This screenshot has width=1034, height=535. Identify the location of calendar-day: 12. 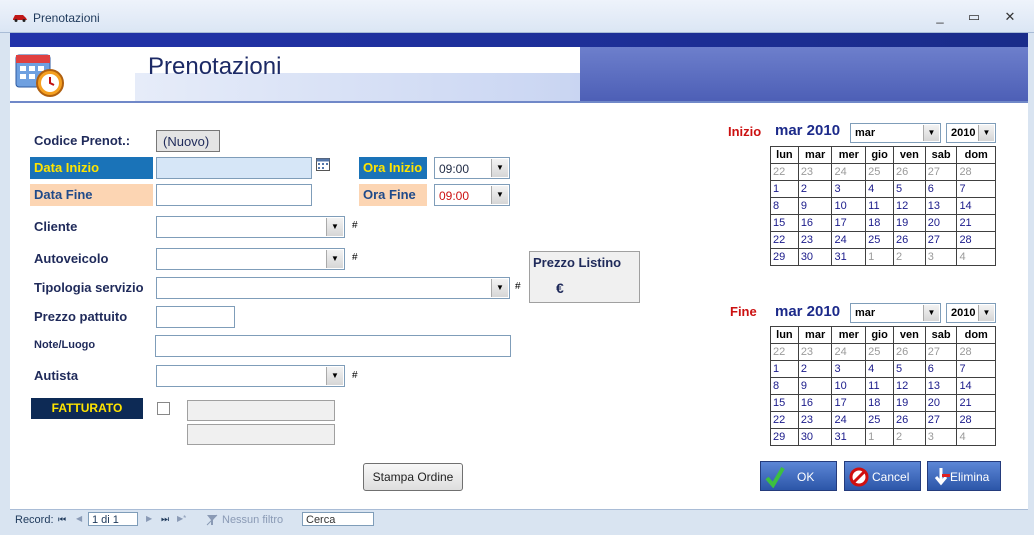
(909, 386).